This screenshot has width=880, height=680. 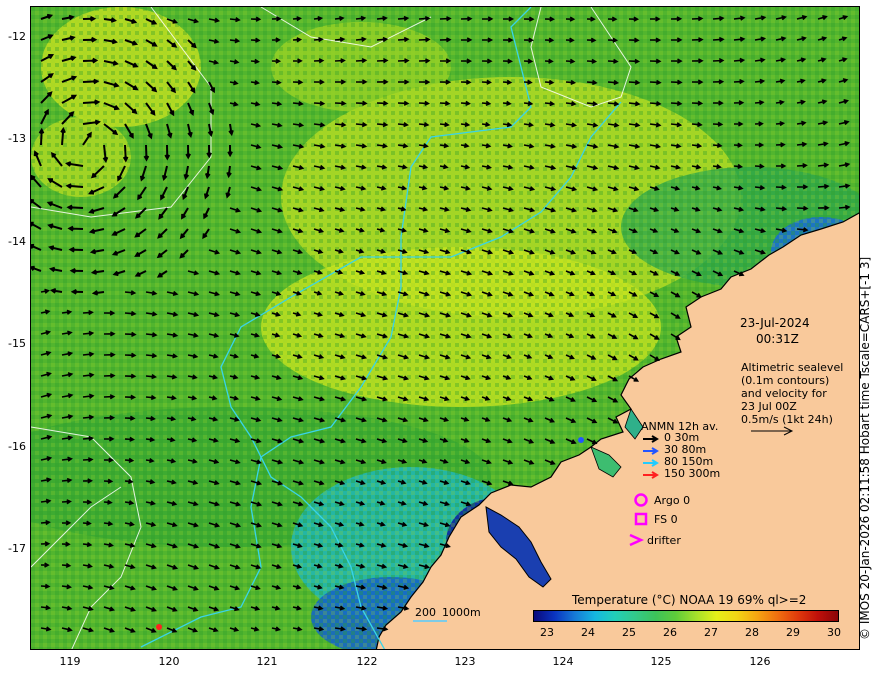 What do you see at coordinates (834, 632) in the screenshot?
I see `colorbar-tick: 30` at bounding box center [834, 632].